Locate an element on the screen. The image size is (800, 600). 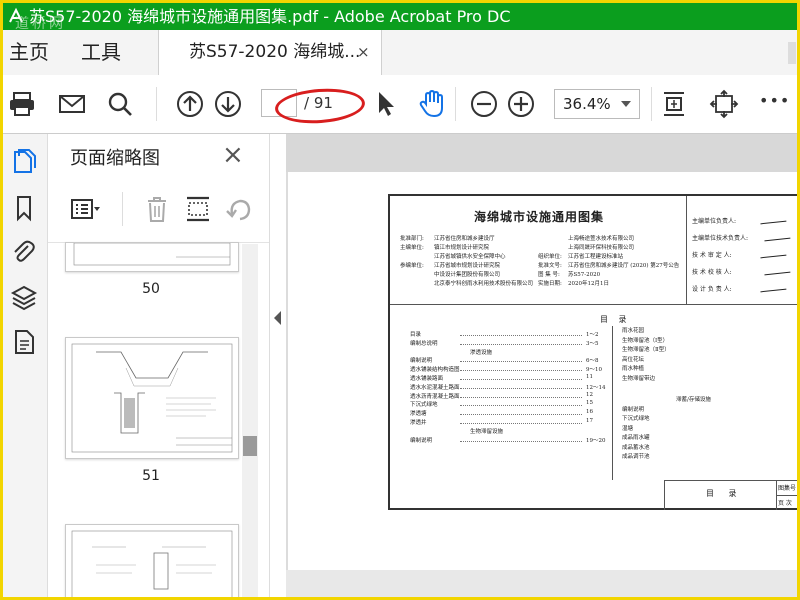
footer-cell-page: 页 次 is located at coordinates (785, 503).